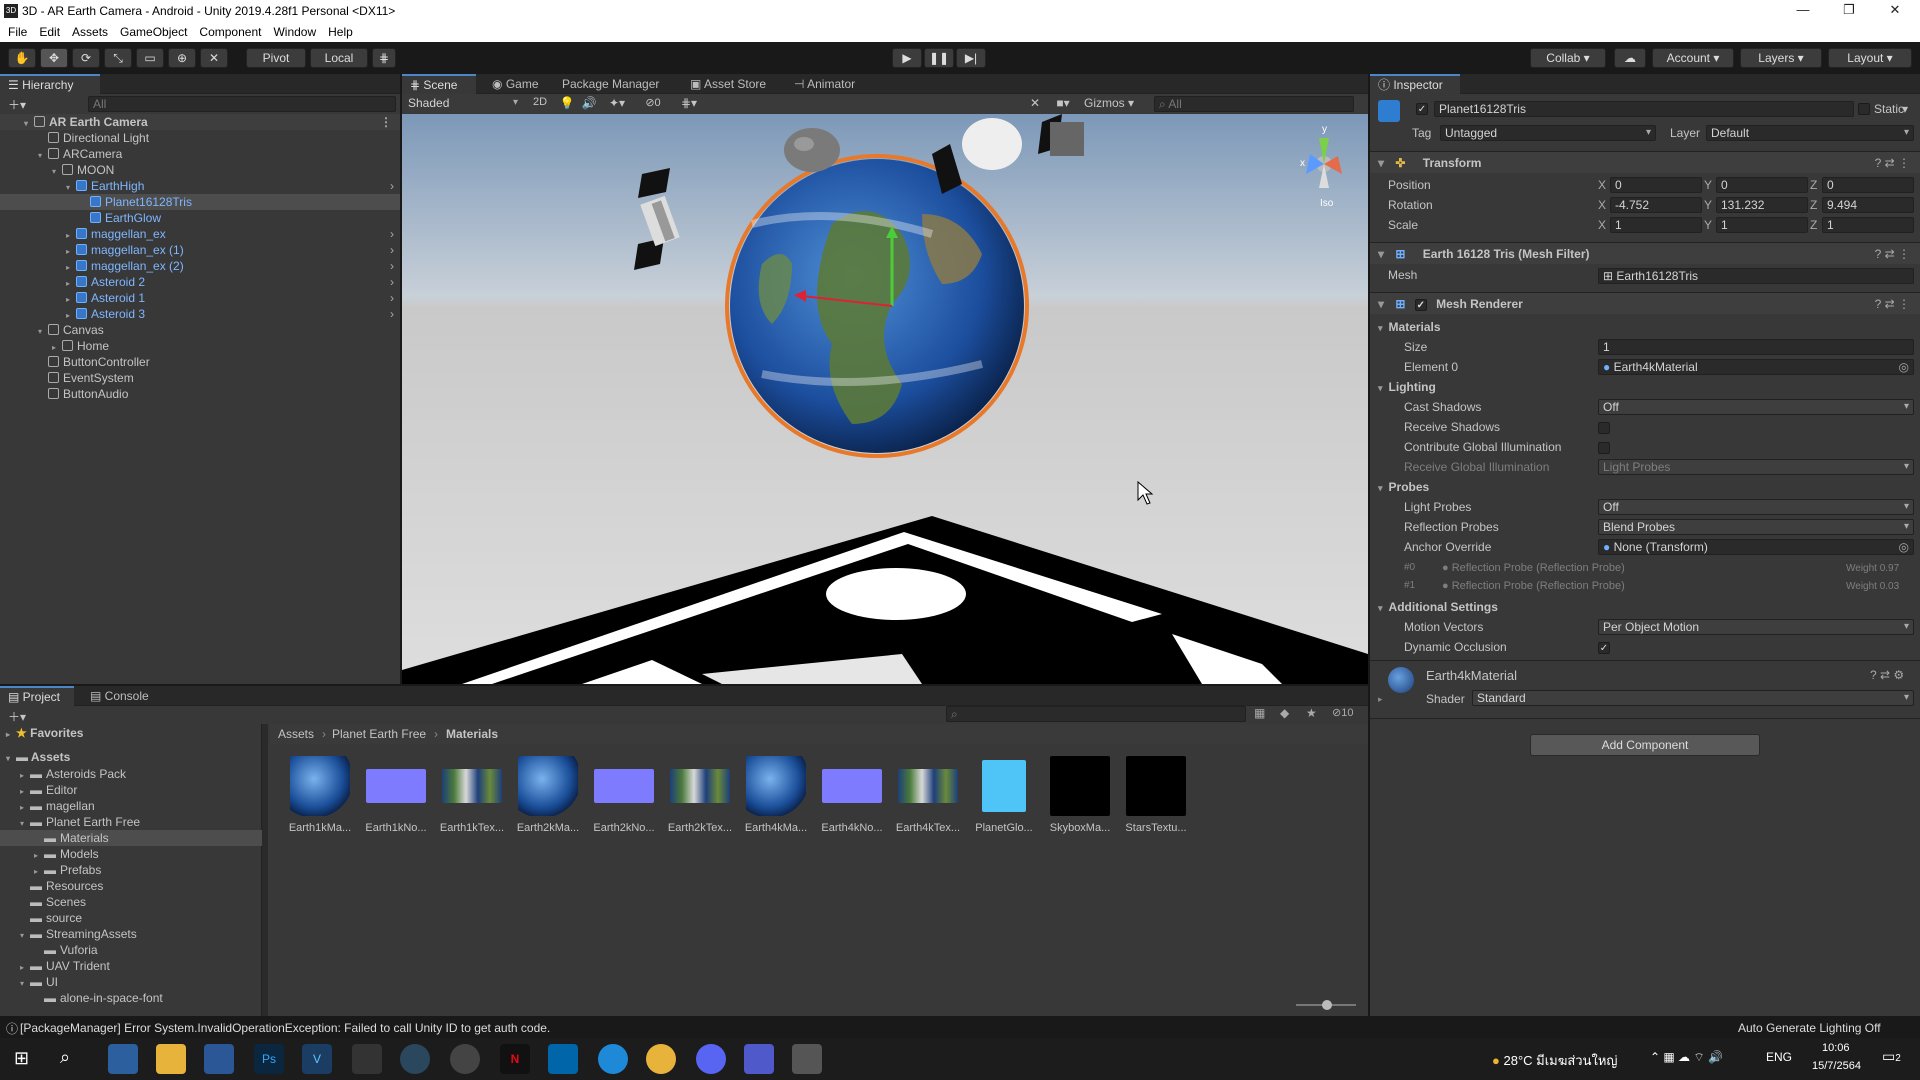  Describe the element at coordinates (49, 32) in the screenshot. I see `menu-edit: Edit` at that location.